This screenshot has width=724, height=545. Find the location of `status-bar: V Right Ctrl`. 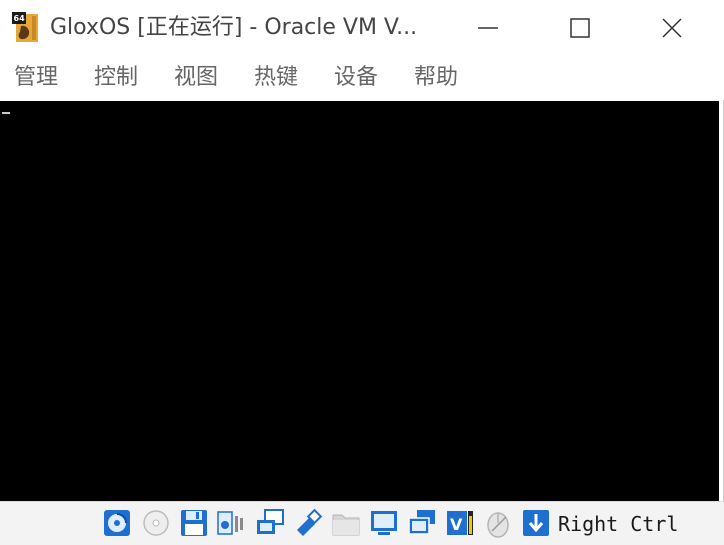

status-bar: V Right Ctrl is located at coordinates (362, 523).